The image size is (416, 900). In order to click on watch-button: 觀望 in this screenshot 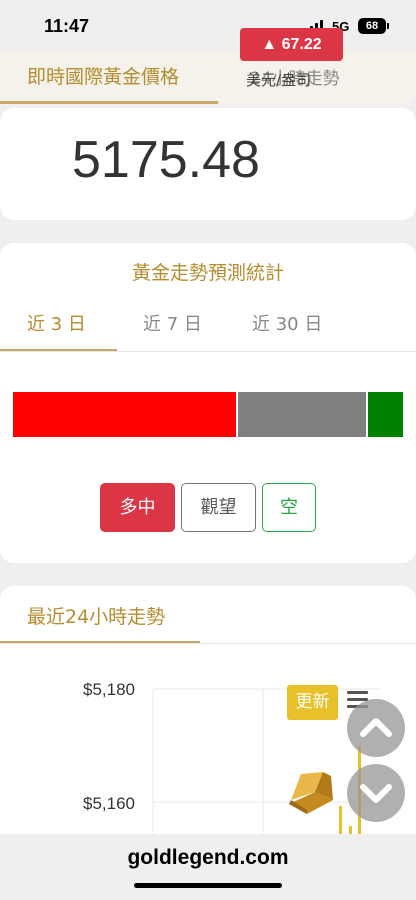, I will do `click(218, 507)`.